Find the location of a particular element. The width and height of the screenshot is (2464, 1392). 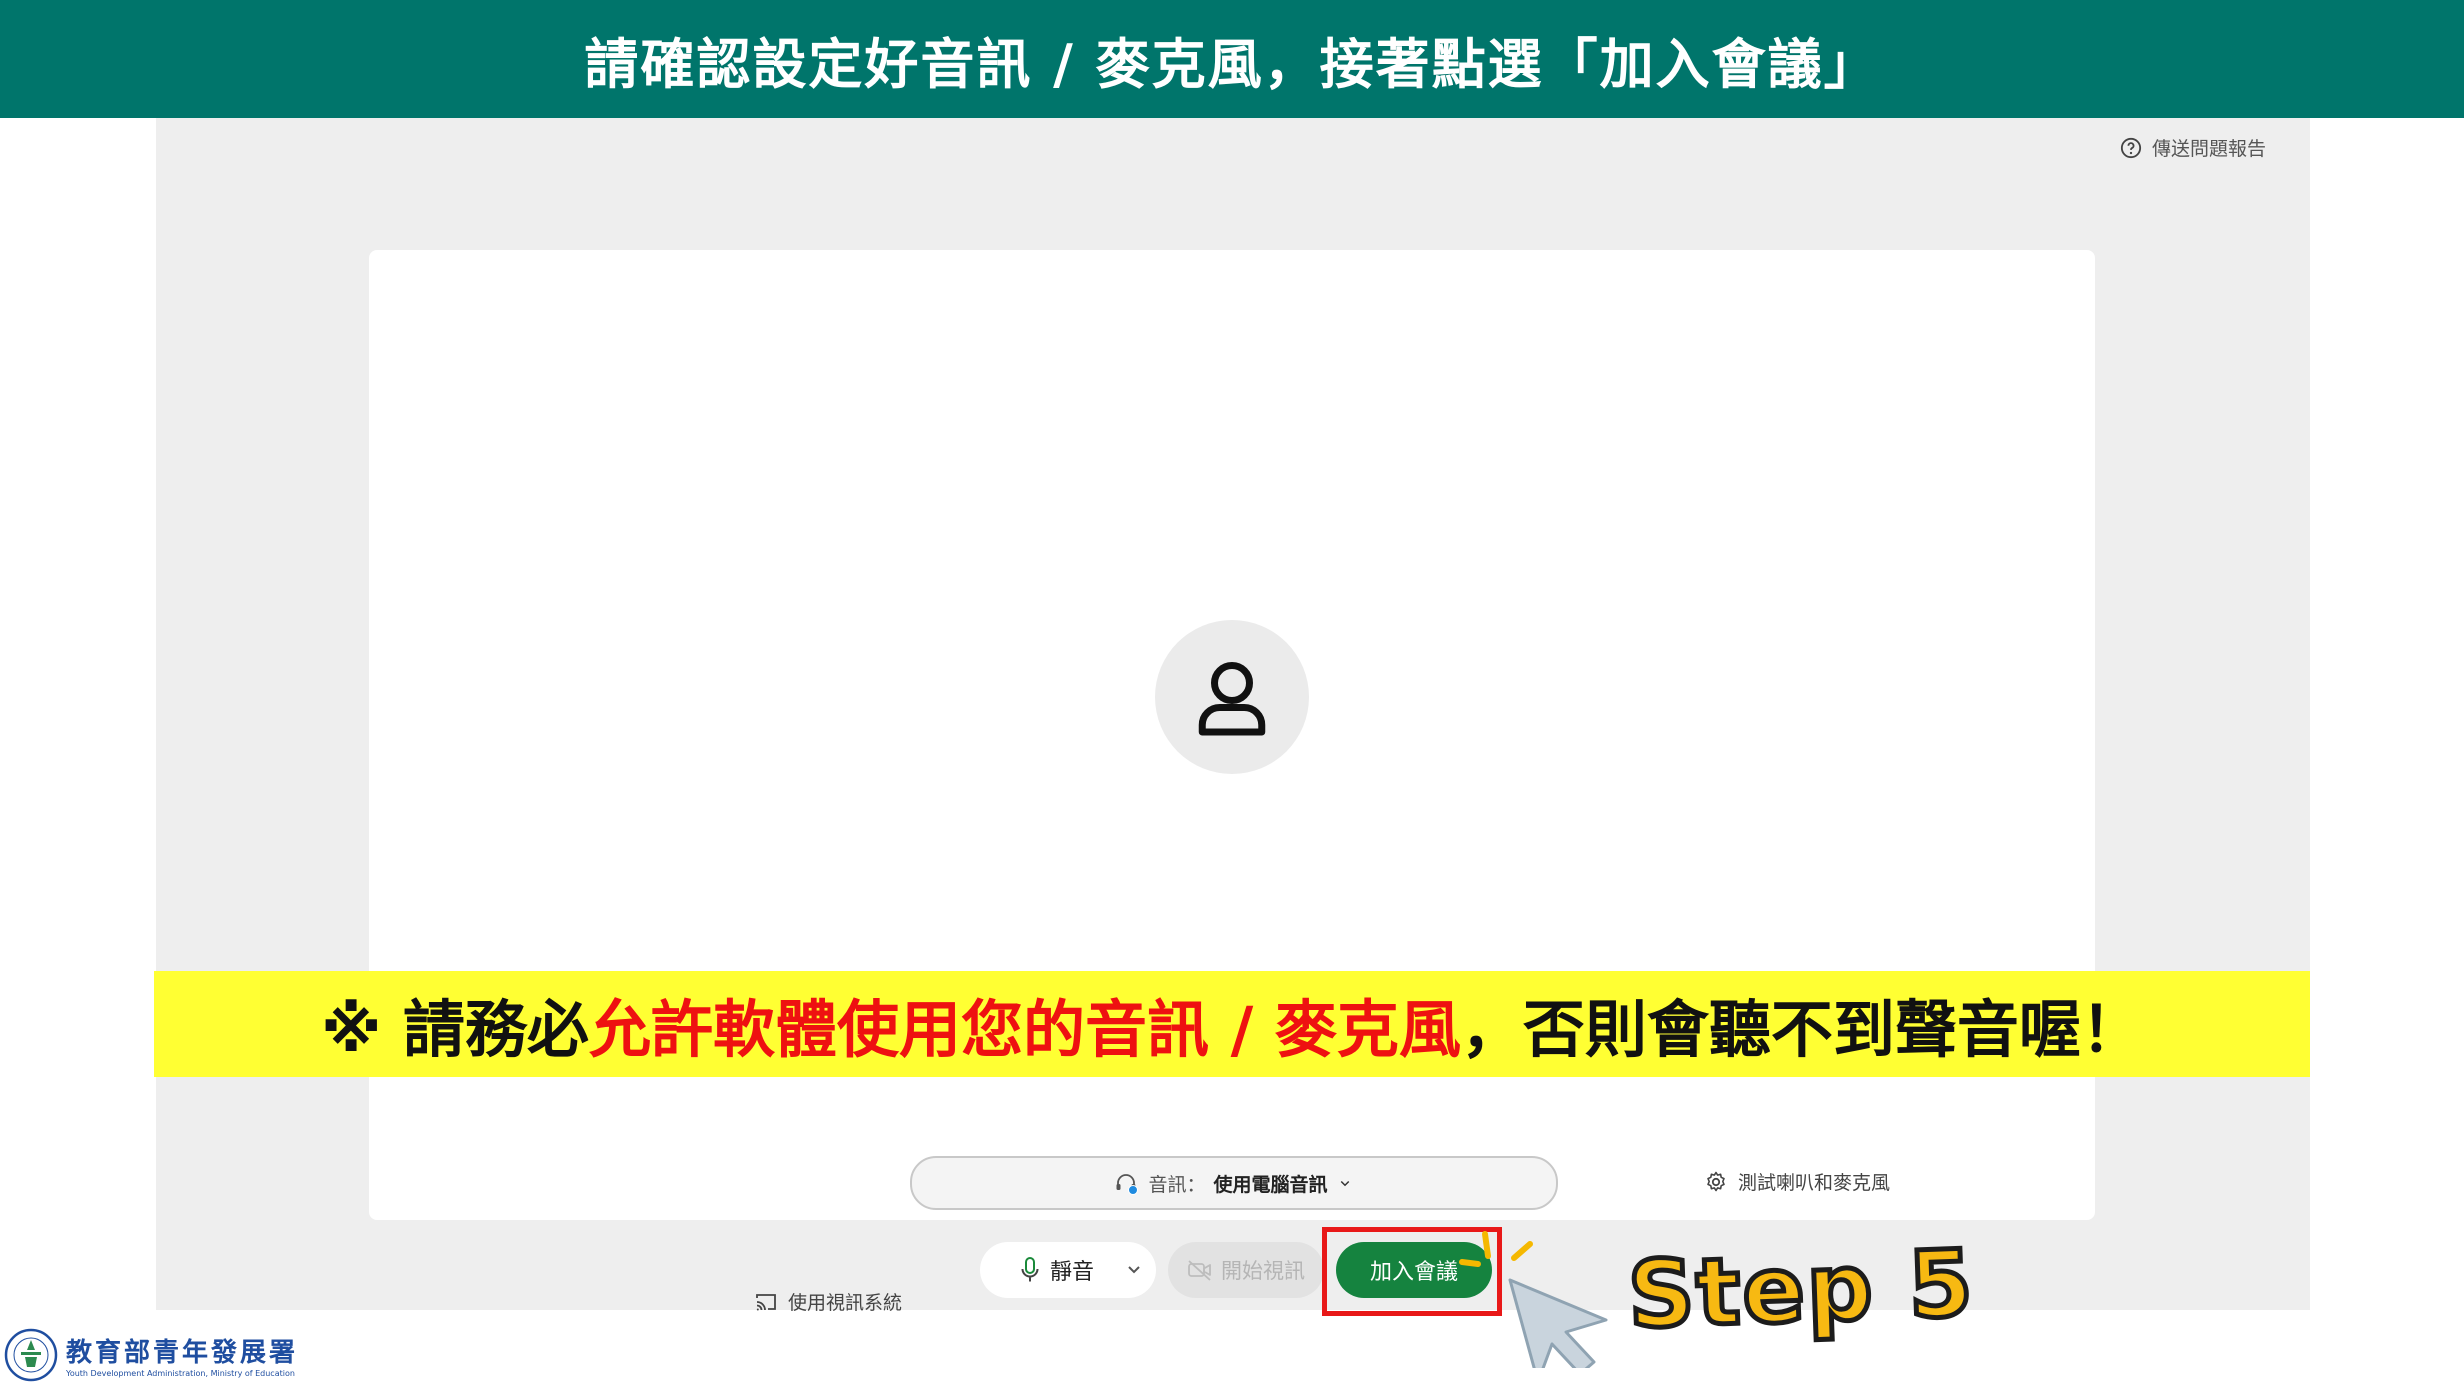

test-speaker-mic-option: 測試喇叭和麥克風 is located at coordinates (1797, 1181).